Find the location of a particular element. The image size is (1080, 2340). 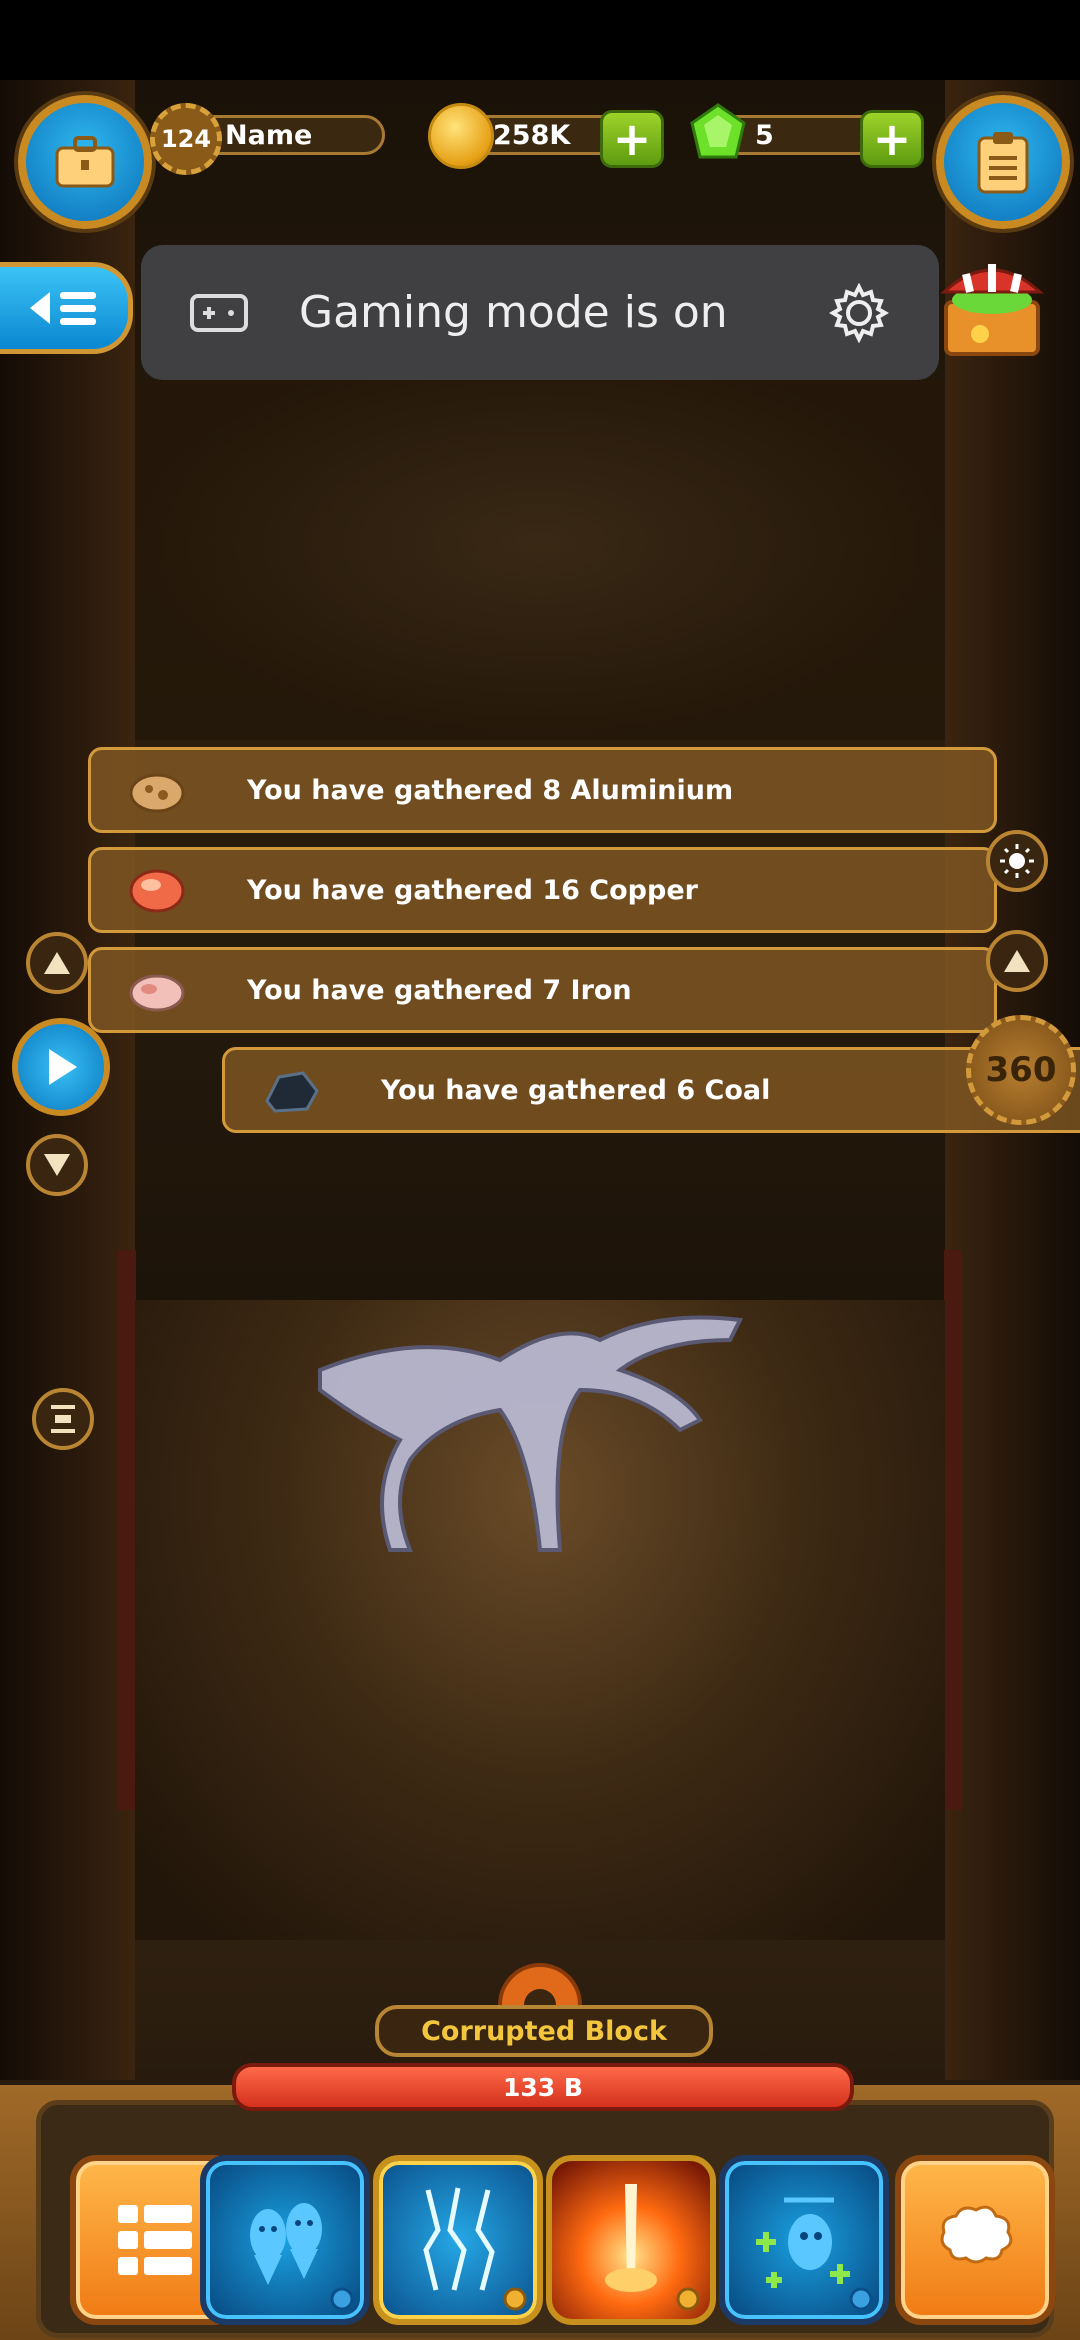

aluminium-ore-icon is located at coordinates (157, 793).